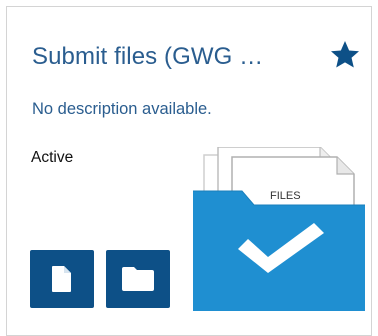  Describe the element at coordinates (52, 157) in the screenshot. I see `status-text: Active` at that location.